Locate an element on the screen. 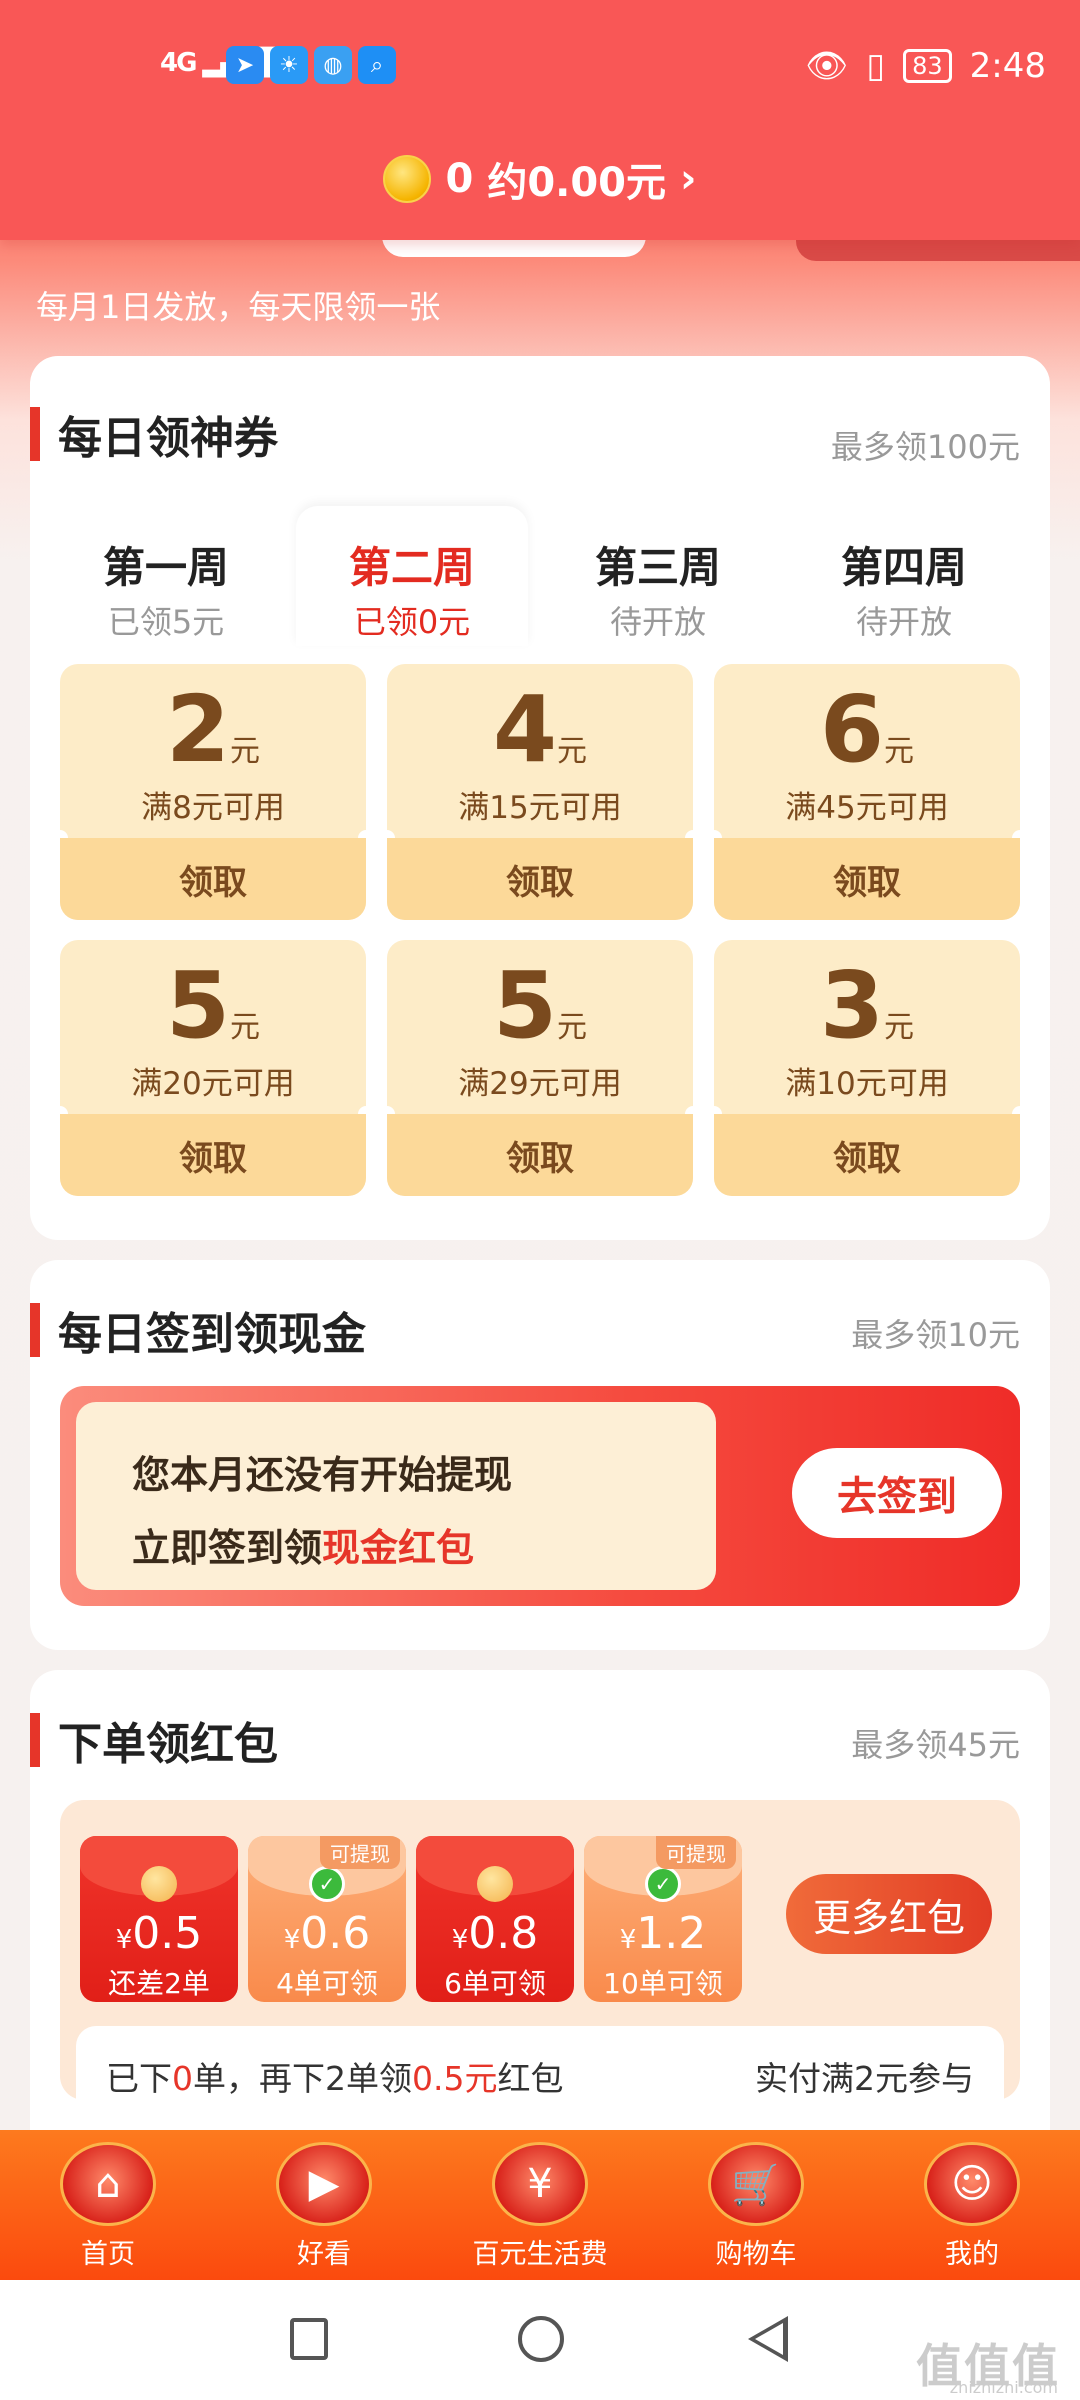  bottom-nav: ⌂ 首页 ▶ 好看 ¥ 百元生活费 🛒 购物车 ☺ 我的 is located at coordinates (540, 2205).